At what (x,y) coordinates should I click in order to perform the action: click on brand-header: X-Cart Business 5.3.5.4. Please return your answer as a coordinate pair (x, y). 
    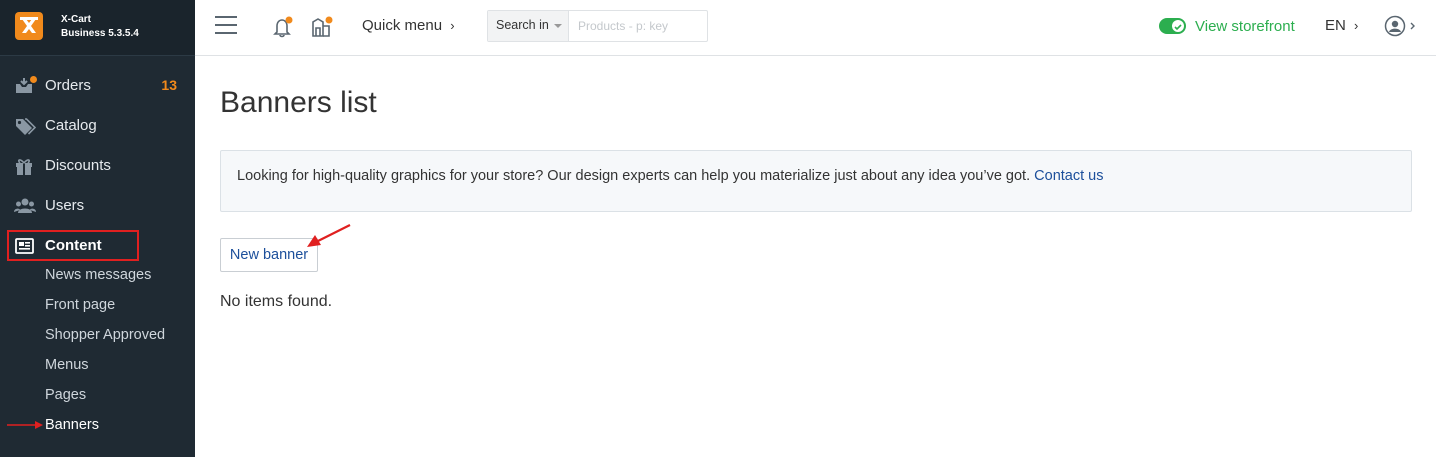
    Looking at the image, I should click on (97, 28).